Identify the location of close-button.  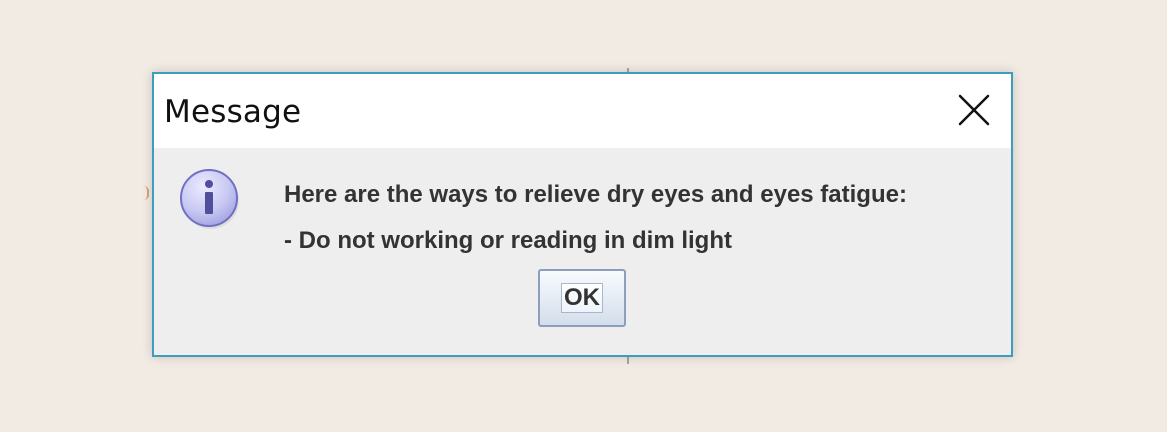
(974, 110).